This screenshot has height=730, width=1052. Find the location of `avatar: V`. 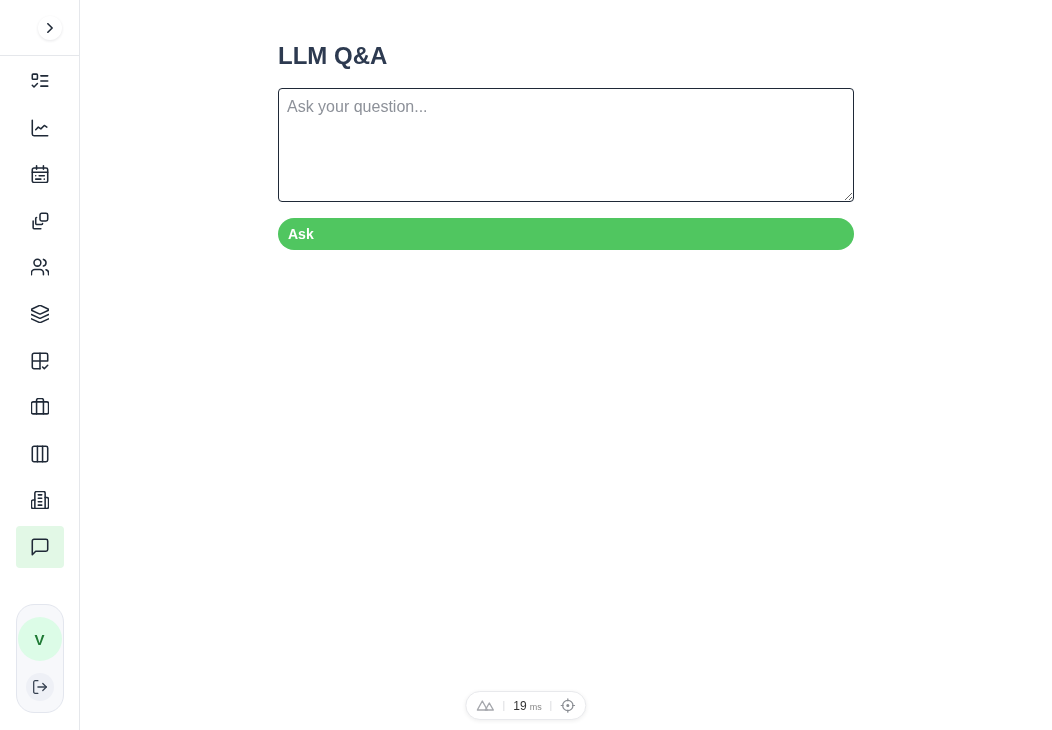

avatar: V is located at coordinates (39, 639).